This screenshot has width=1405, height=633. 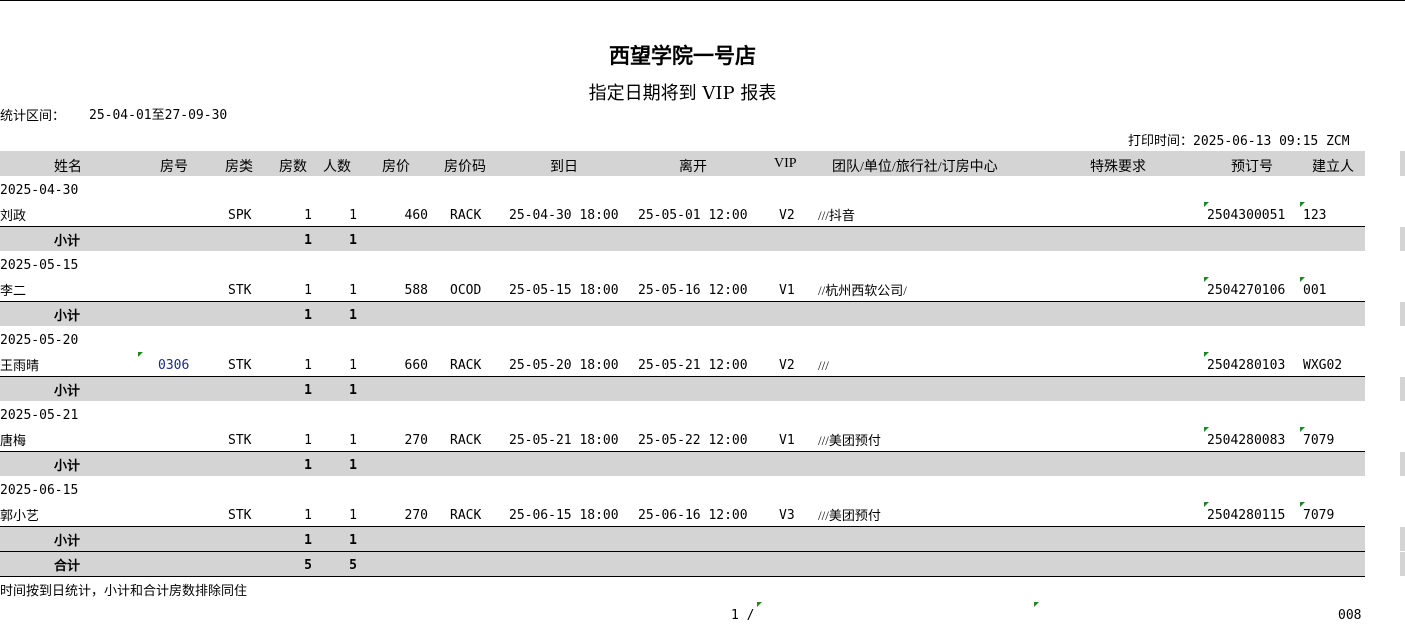 I want to click on guest-rate: 660, so click(x=416, y=365).